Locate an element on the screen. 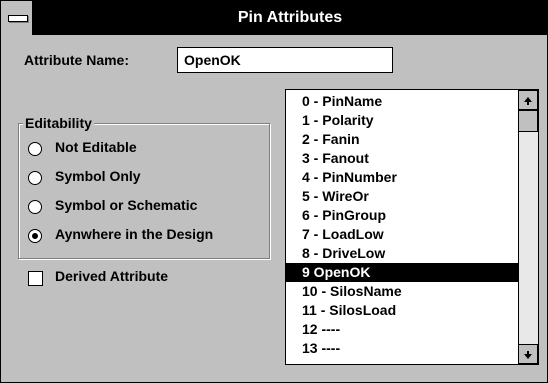  vertical-scrollbar is located at coordinates (528, 227).